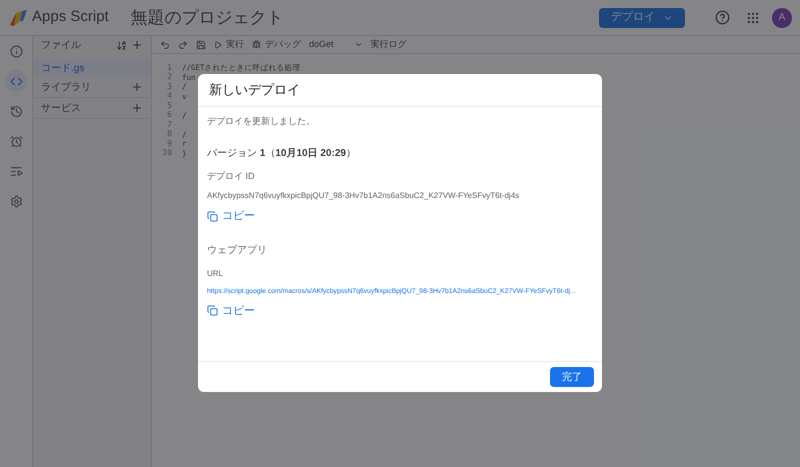 This screenshot has height=467, width=800. What do you see at coordinates (92, 68) in the screenshot?
I see `file-item: コード.gs` at bounding box center [92, 68].